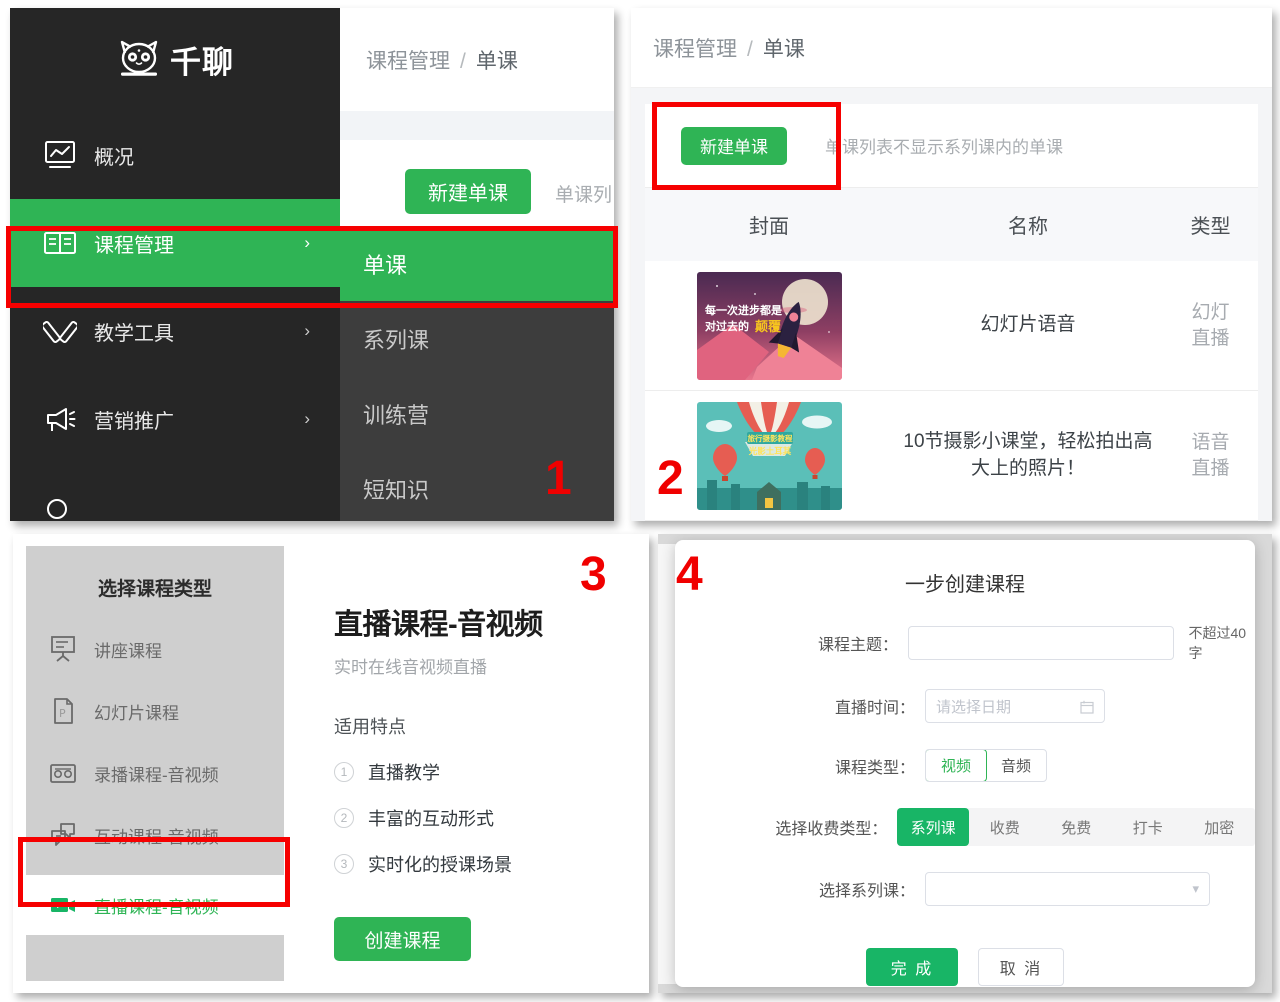 Image resolution: width=1280 pixels, height=1002 pixels. I want to click on table-row: 旅行摄影教程 光影土耳其 10节摄影小课堂，轻松拍出高大上的照片！ 语音 直播, so click(951, 456).